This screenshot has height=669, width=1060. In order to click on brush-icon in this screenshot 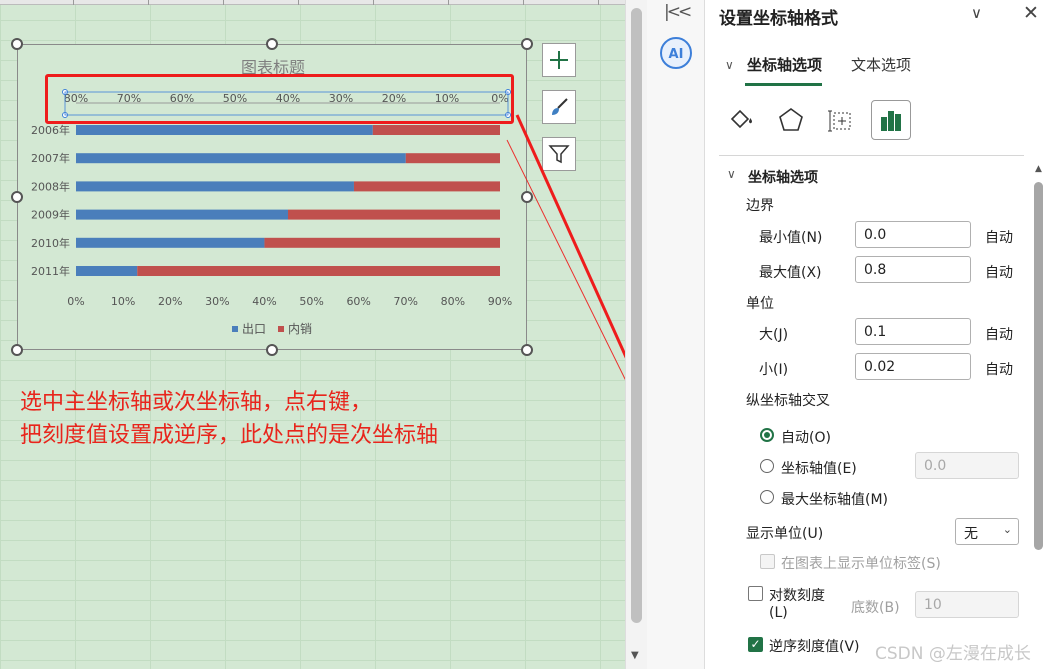, I will do `click(560, 106)`.